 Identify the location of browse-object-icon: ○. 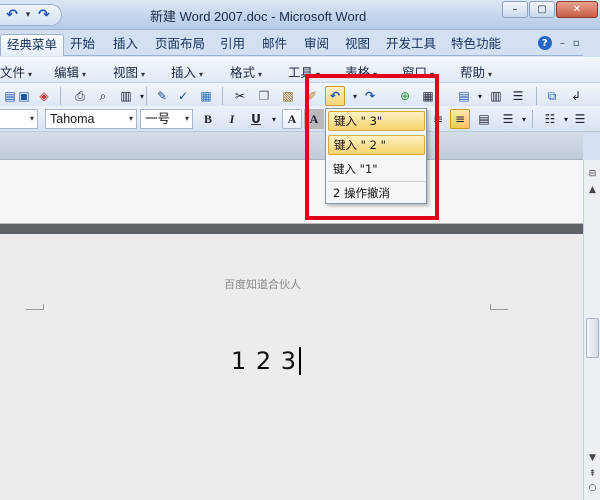
(592, 487).